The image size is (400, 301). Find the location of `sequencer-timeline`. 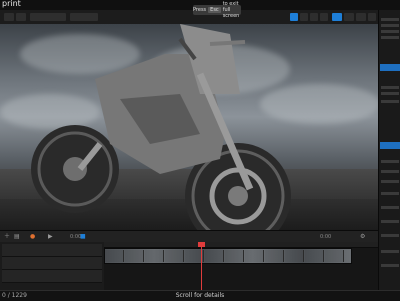

sequencer-timeline is located at coordinates (241, 266).